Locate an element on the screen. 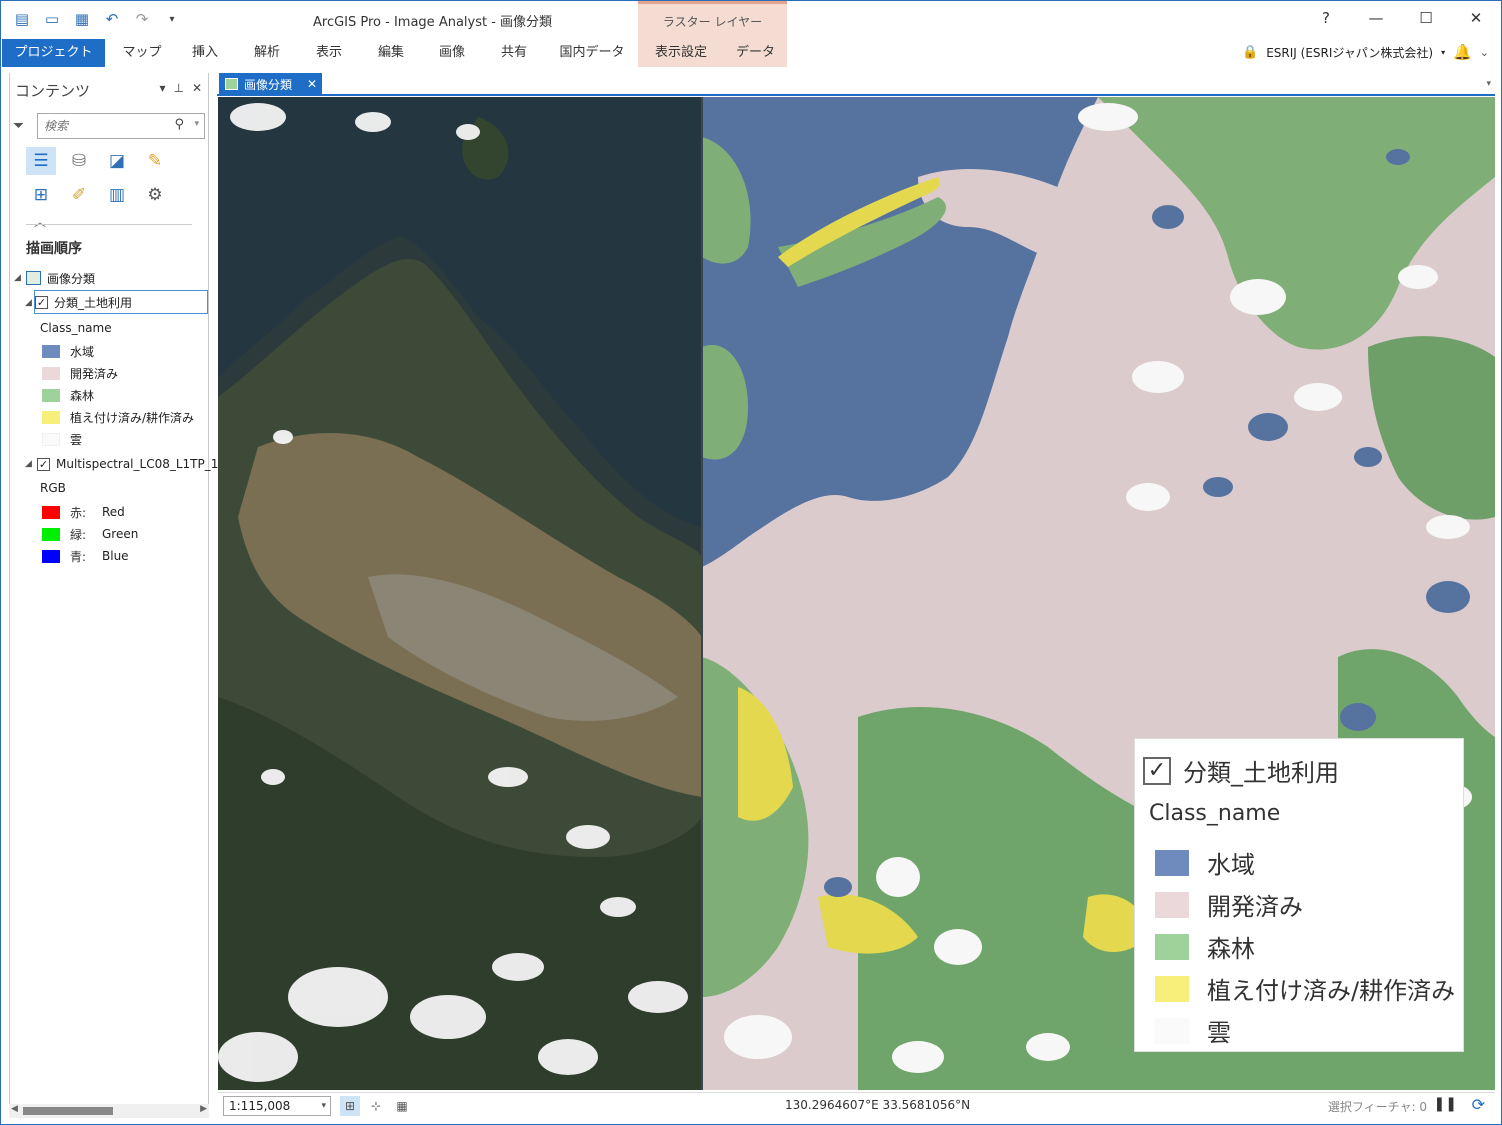  tab-appearance: 表示設定 is located at coordinates (681, 53).